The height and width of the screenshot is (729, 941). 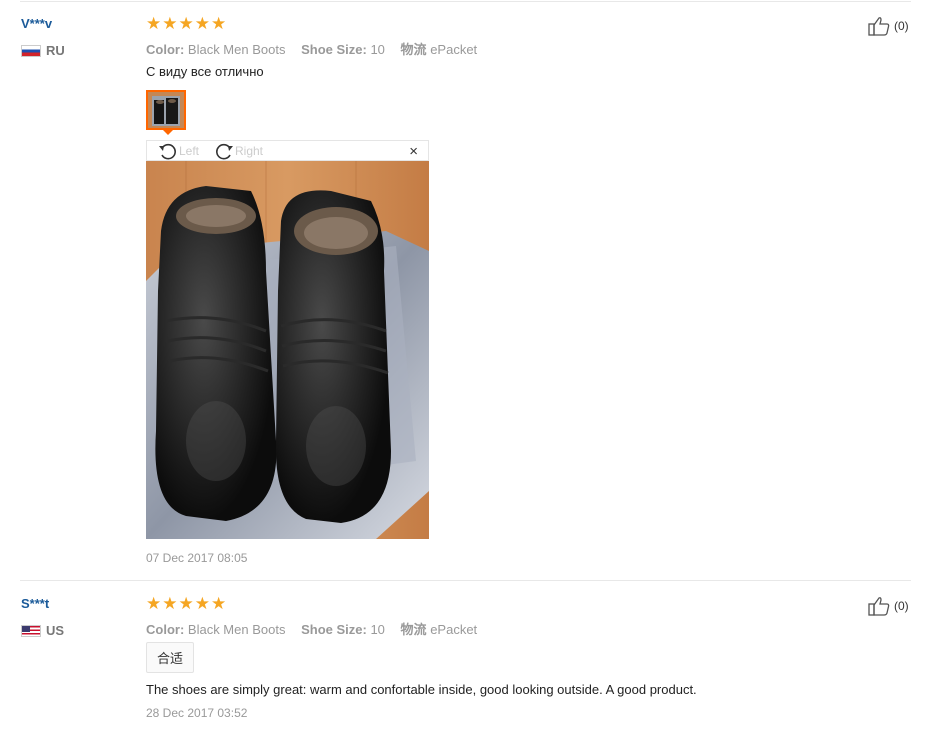 What do you see at coordinates (189, 151) in the screenshot?
I see `rotate-left-label: Left` at bounding box center [189, 151].